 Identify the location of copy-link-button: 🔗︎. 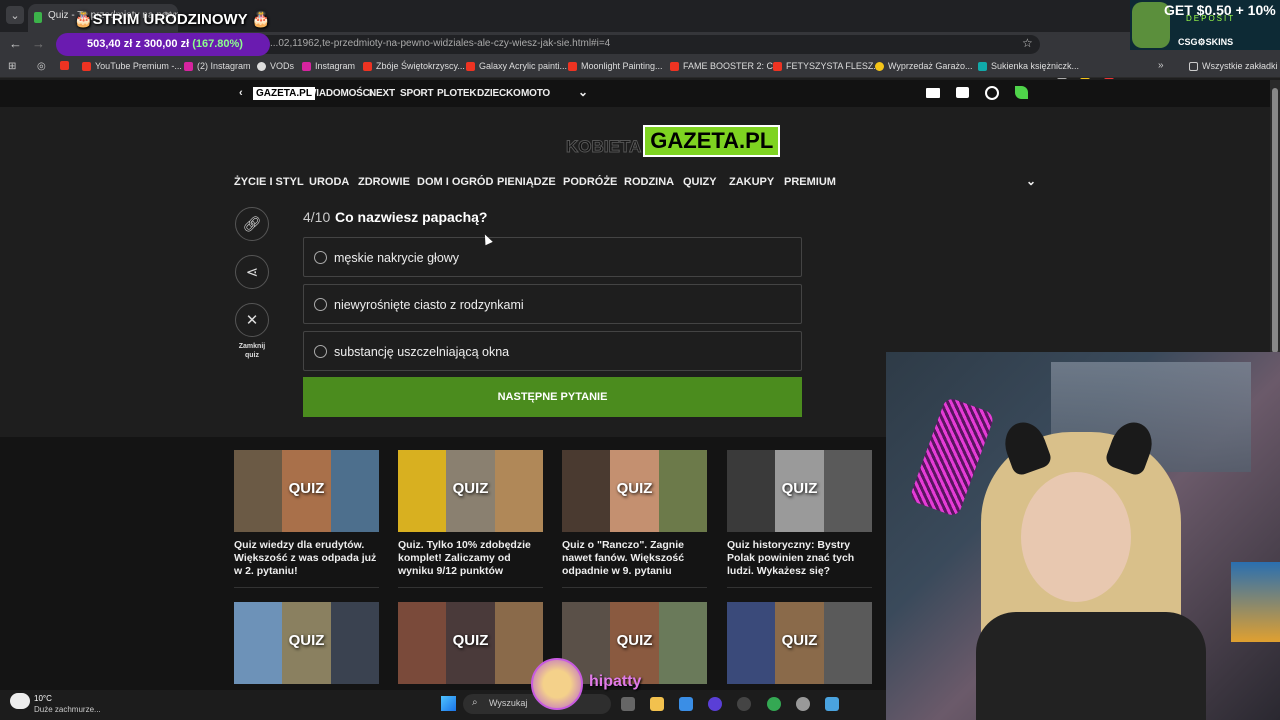
(252, 224).